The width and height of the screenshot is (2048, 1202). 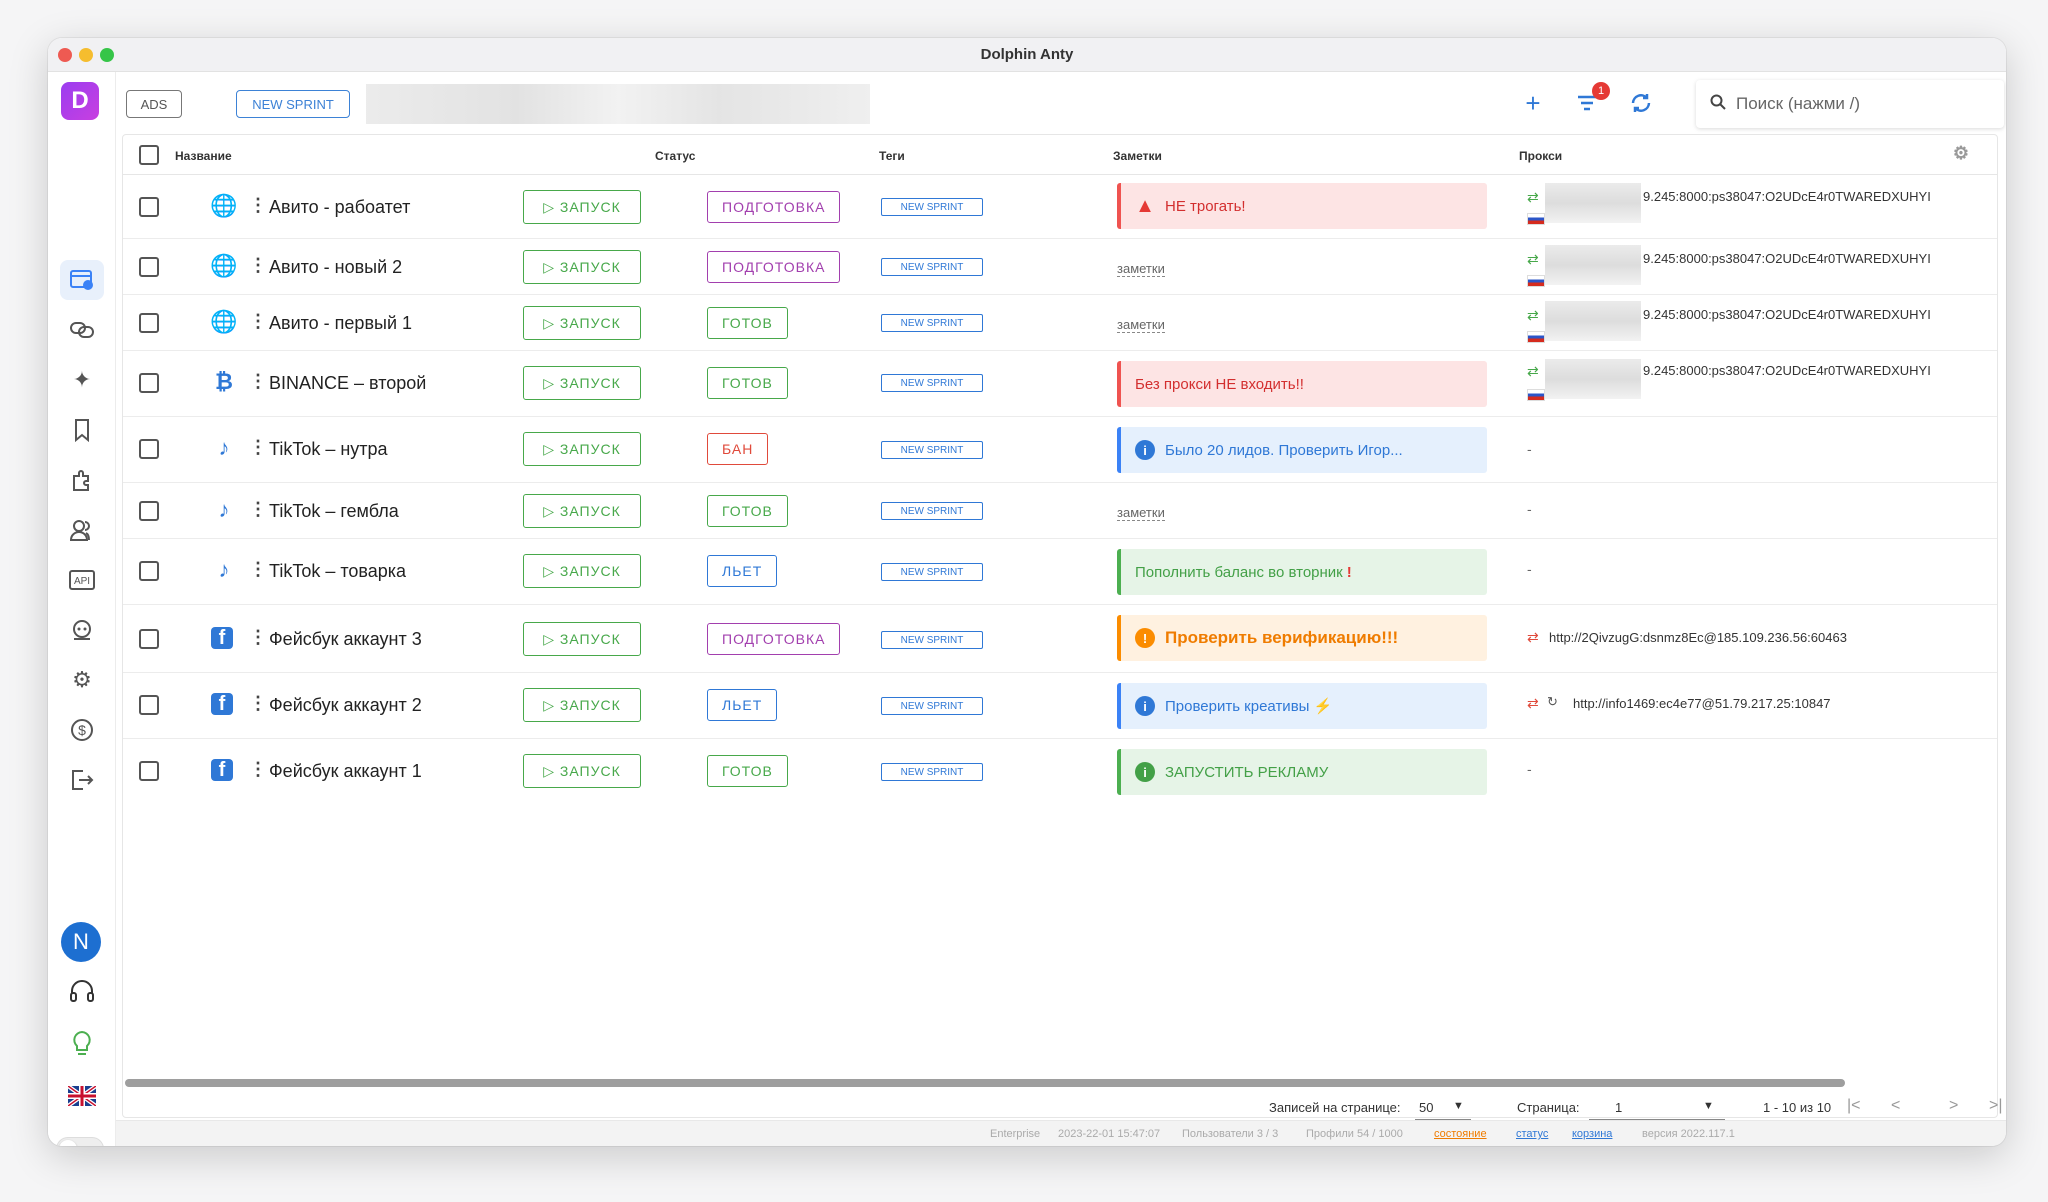 What do you see at coordinates (335, 267) in the screenshot?
I see `profile-name: Авито - новый 2` at bounding box center [335, 267].